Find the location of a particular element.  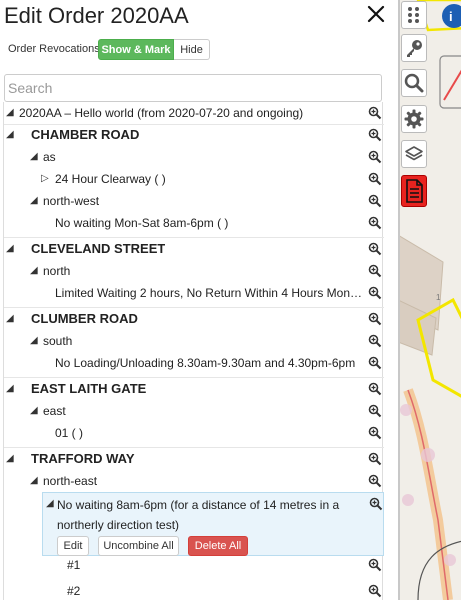

key-button is located at coordinates (414, 48).